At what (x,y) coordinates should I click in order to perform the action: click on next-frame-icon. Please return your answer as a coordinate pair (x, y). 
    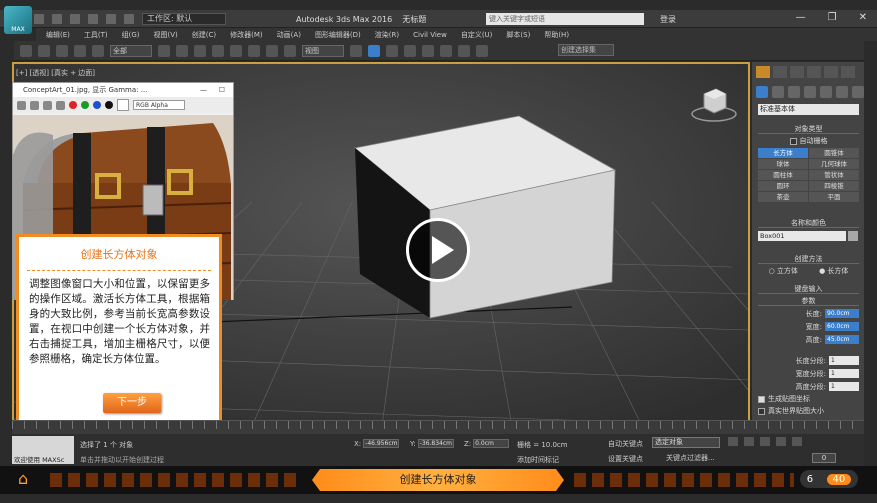
    Looking at the image, I should click on (781, 441).